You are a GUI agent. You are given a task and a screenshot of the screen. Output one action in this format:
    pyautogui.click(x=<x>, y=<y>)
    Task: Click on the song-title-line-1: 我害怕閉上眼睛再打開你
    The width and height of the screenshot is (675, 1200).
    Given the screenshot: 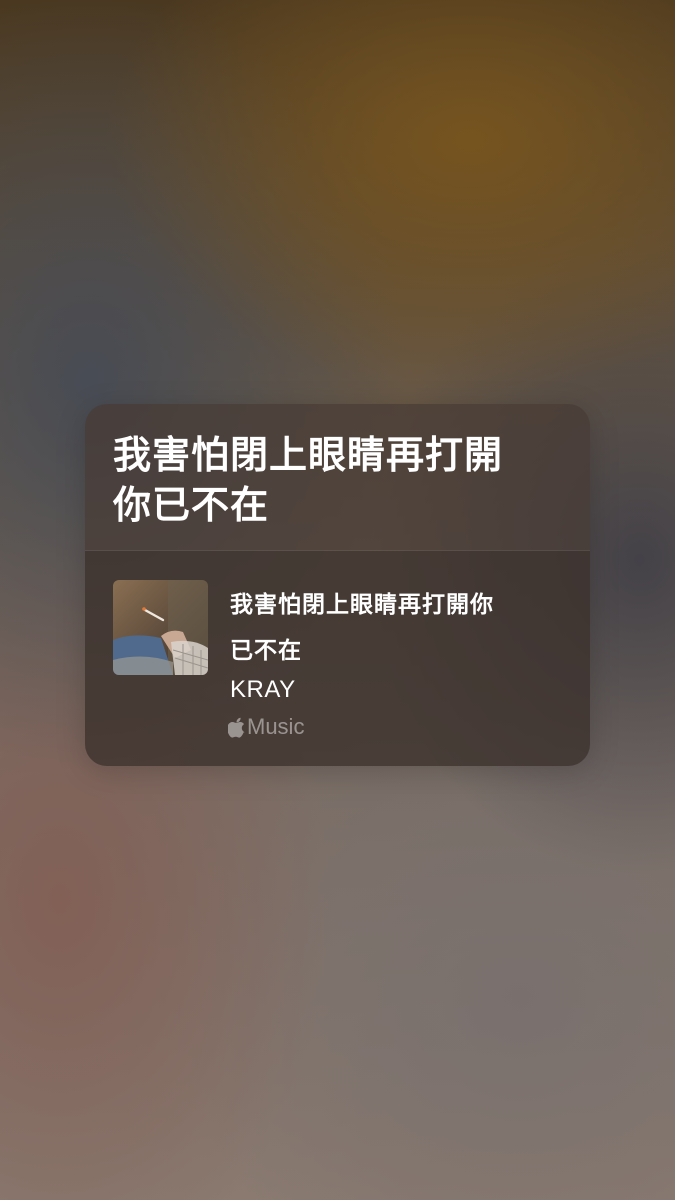 What is the action you would take?
    pyautogui.click(x=362, y=605)
    